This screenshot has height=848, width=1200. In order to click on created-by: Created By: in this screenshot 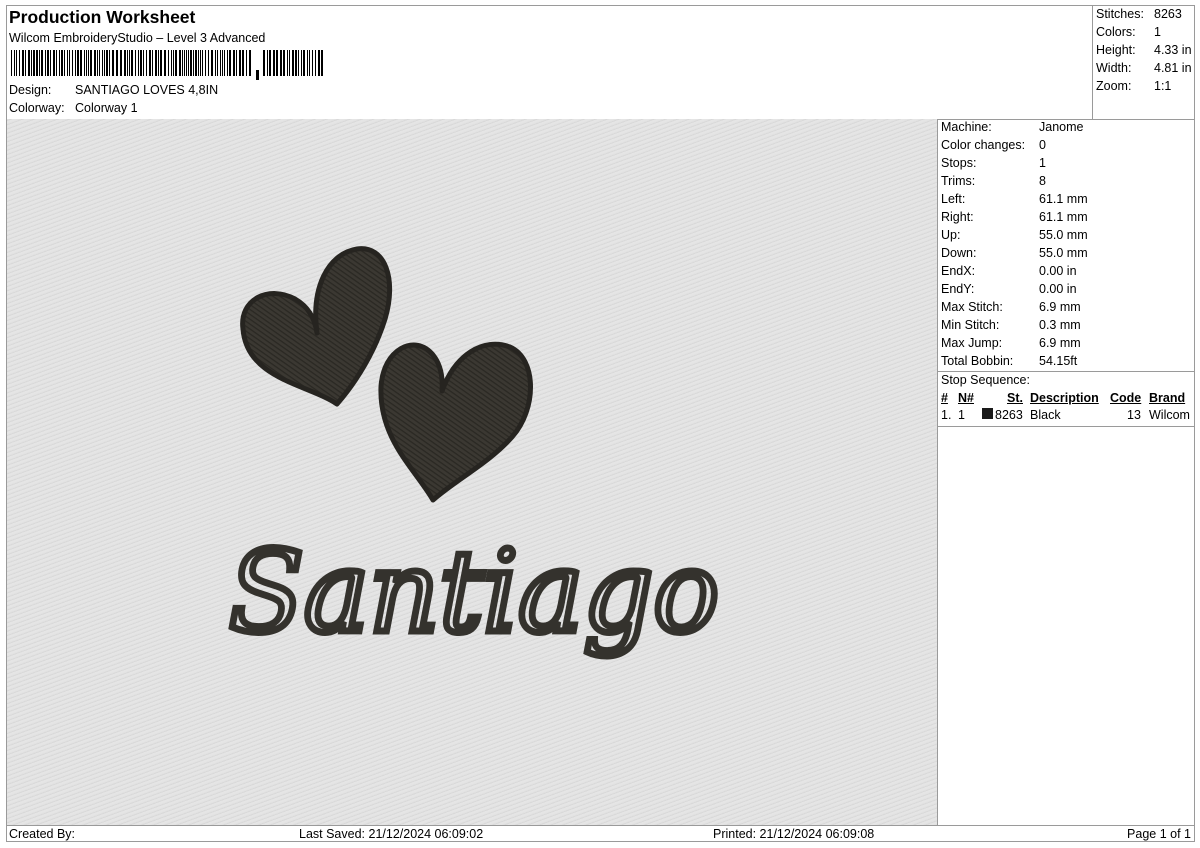, I will do `click(42, 834)`.